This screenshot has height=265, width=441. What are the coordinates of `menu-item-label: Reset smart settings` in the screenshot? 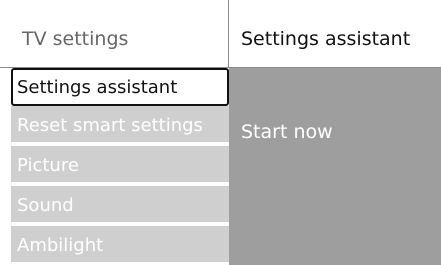 It's located at (110, 125).